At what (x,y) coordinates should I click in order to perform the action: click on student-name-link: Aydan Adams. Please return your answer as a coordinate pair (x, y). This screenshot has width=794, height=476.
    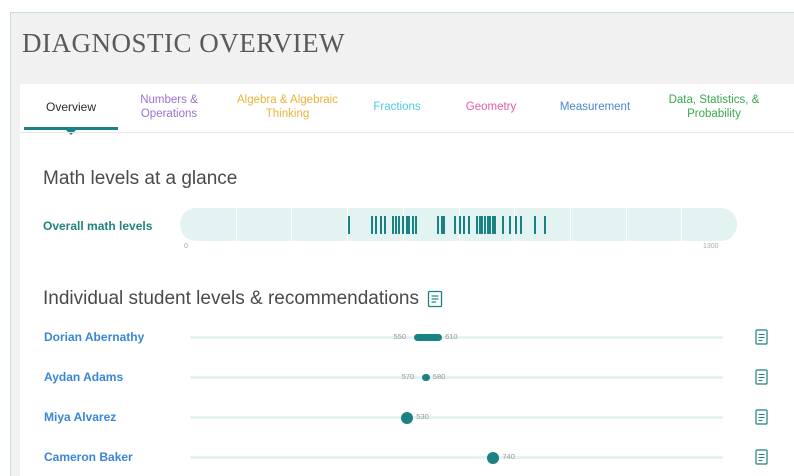
    Looking at the image, I should click on (83, 377).